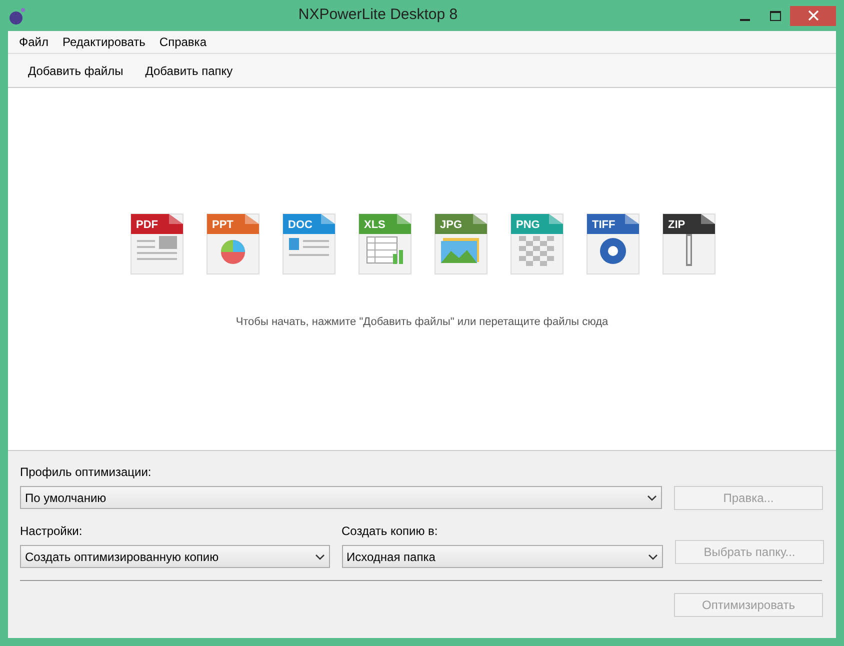  Describe the element at coordinates (34, 42) in the screenshot. I see `menu-item: Файл` at that location.